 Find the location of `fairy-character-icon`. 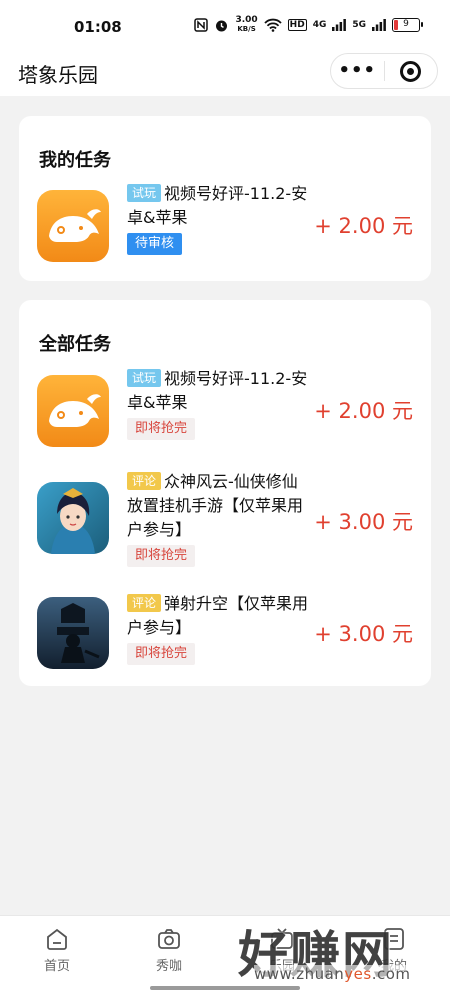

fairy-character-icon is located at coordinates (73, 518).